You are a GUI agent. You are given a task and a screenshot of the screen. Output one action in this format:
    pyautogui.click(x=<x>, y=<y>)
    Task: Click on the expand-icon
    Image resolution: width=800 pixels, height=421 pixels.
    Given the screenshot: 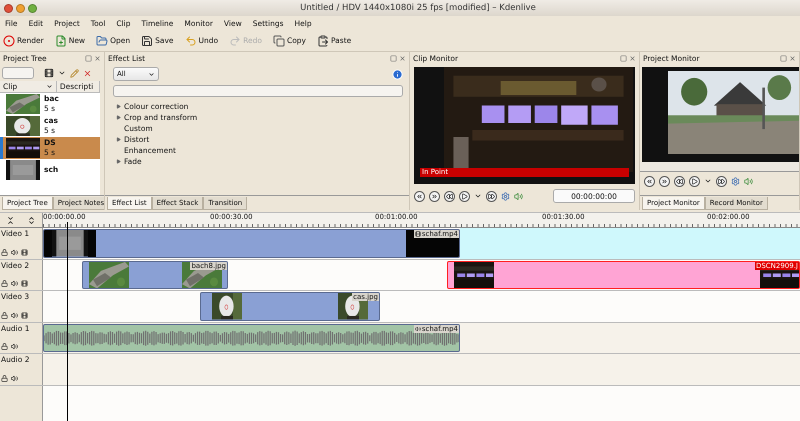 What is the action you would take?
    pyautogui.click(x=31, y=220)
    